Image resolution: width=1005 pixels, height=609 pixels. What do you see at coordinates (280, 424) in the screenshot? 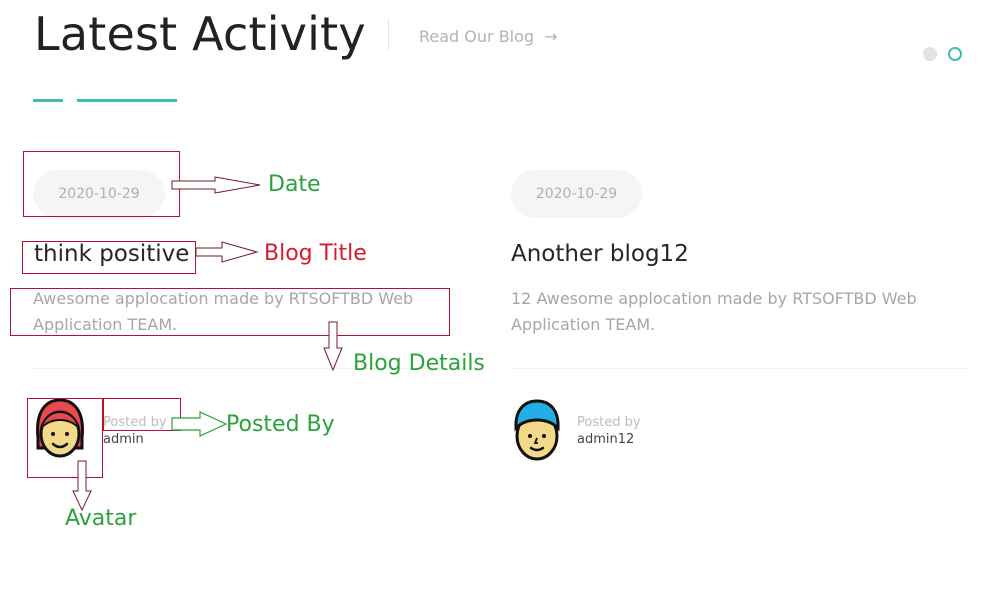
I see `posted-by-annotation-label: Posted By` at bounding box center [280, 424].